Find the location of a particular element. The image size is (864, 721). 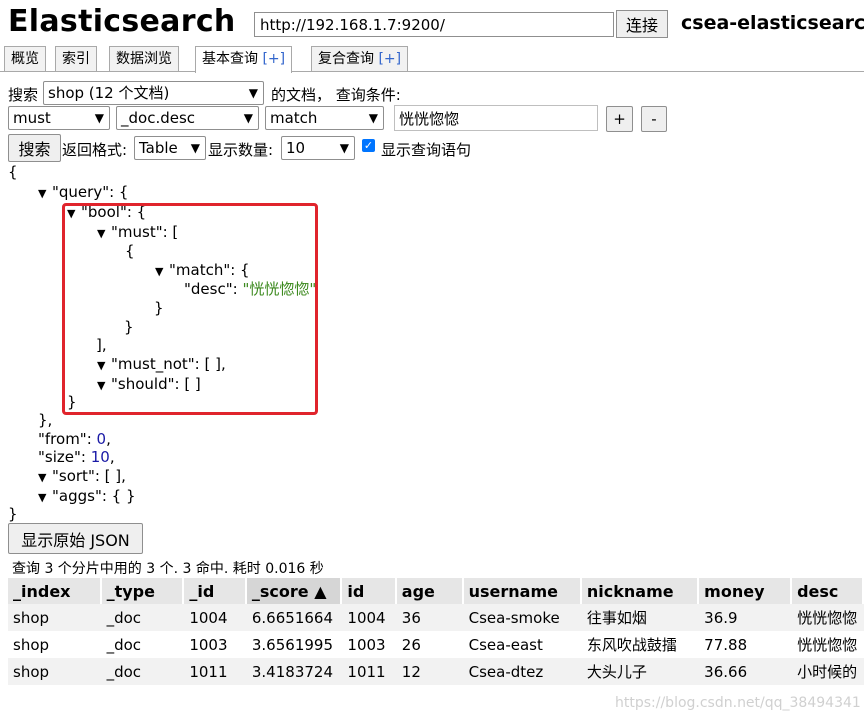

json-aggs-node: ▼ "aggs": { } is located at coordinates (87, 497).